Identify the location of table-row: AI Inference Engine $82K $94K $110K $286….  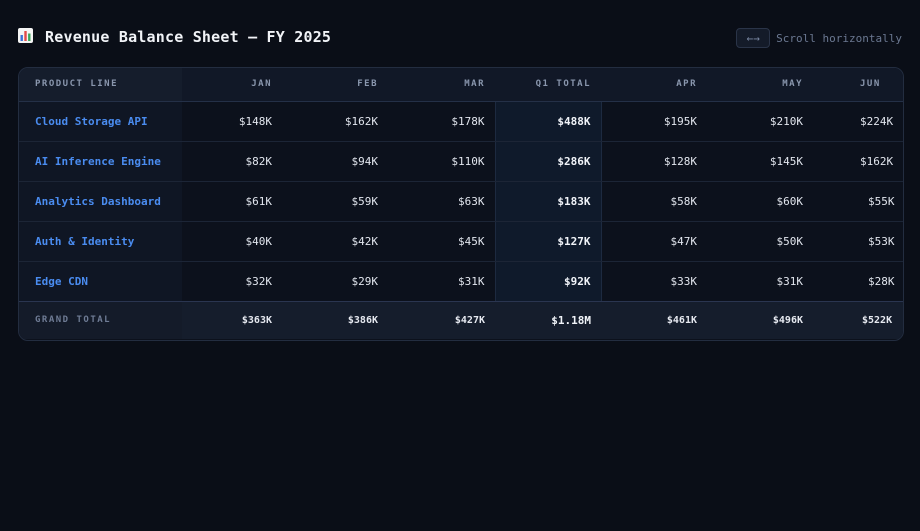
(461, 161).